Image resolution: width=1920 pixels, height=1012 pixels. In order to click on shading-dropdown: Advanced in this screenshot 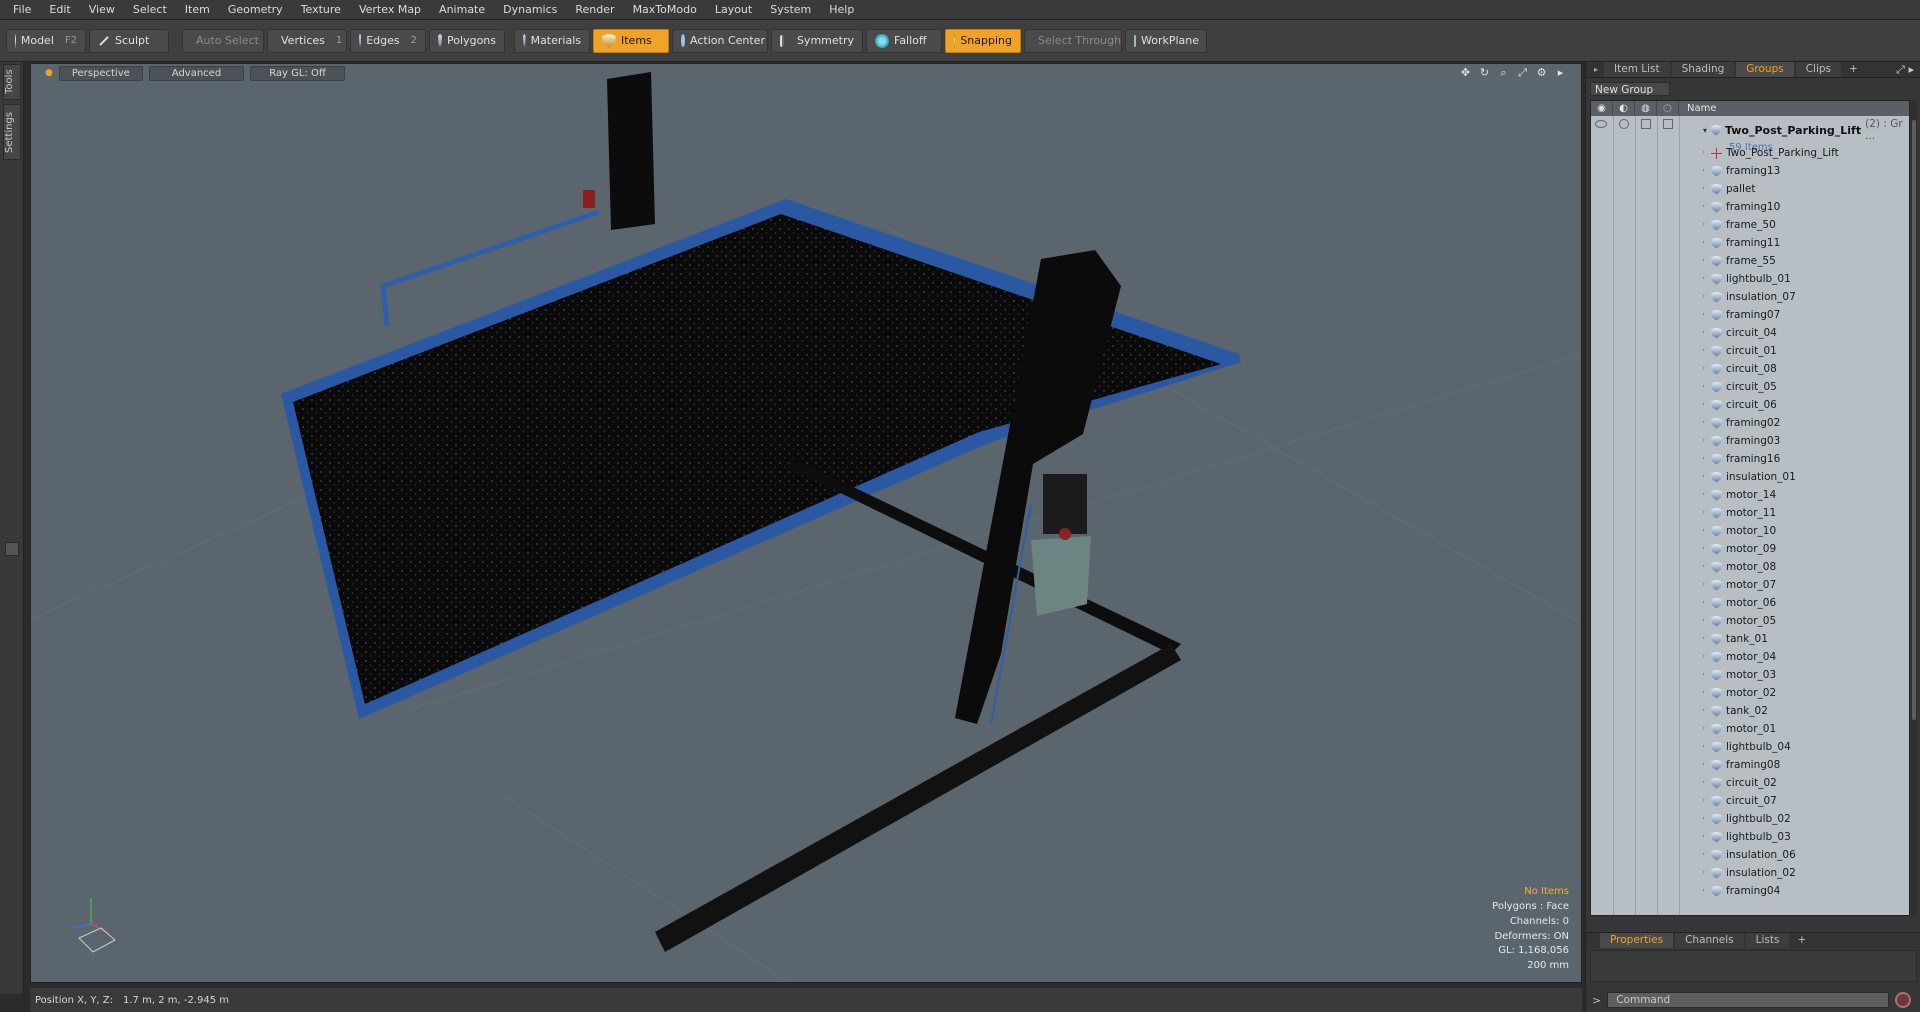, I will do `click(196, 73)`.